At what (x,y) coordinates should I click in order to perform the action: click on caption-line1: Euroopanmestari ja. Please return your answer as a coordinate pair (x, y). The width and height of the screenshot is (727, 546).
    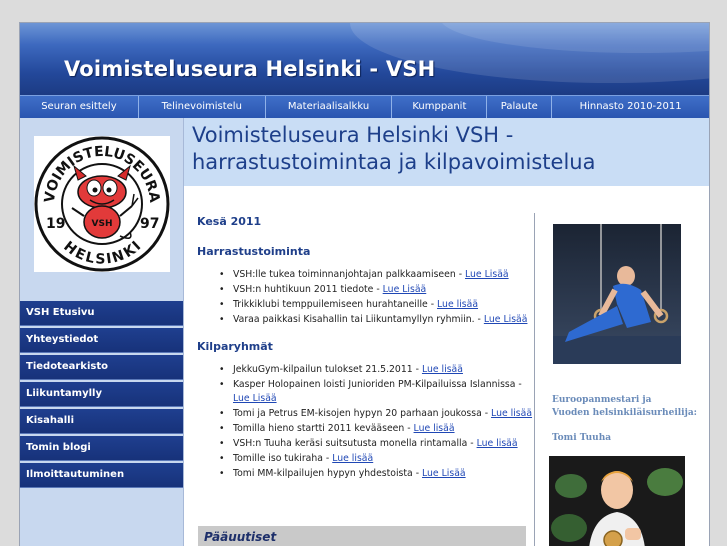
    Looking at the image, I should click on (602, 400).